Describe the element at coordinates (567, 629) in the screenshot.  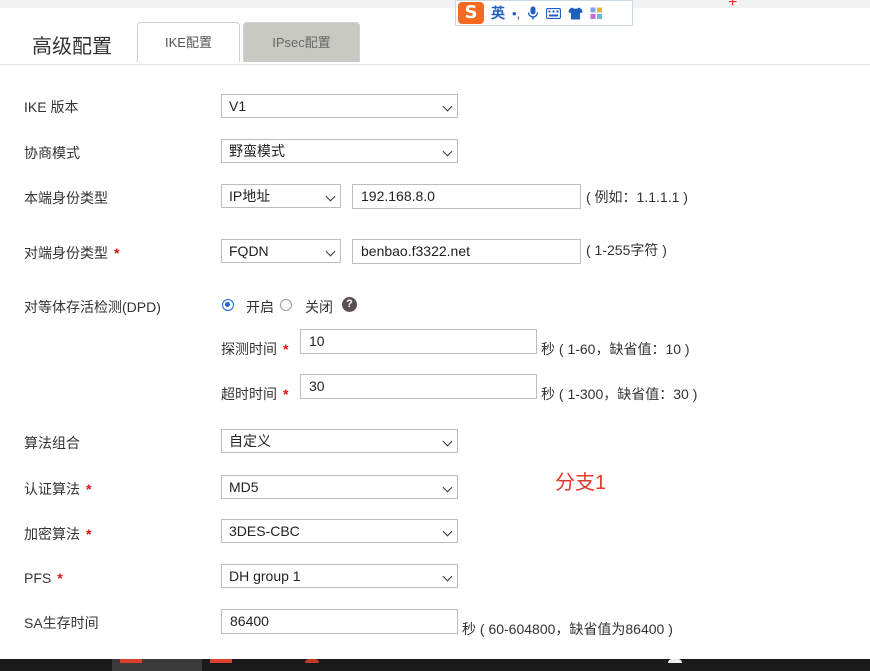
I see `sa-lifetime-hint: 秒 ( 60-604800，缺省值为86400 )` at that location.